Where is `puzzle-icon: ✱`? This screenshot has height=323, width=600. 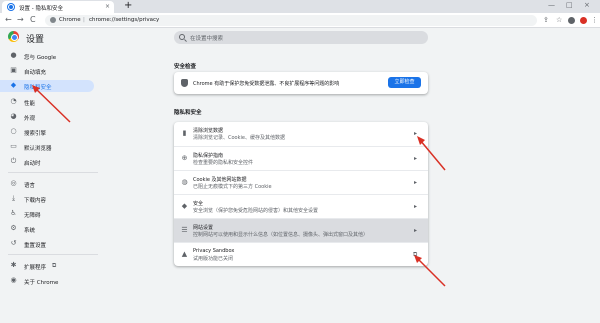 puzzle-icon: ✱ is located at coordinates (13, 265).